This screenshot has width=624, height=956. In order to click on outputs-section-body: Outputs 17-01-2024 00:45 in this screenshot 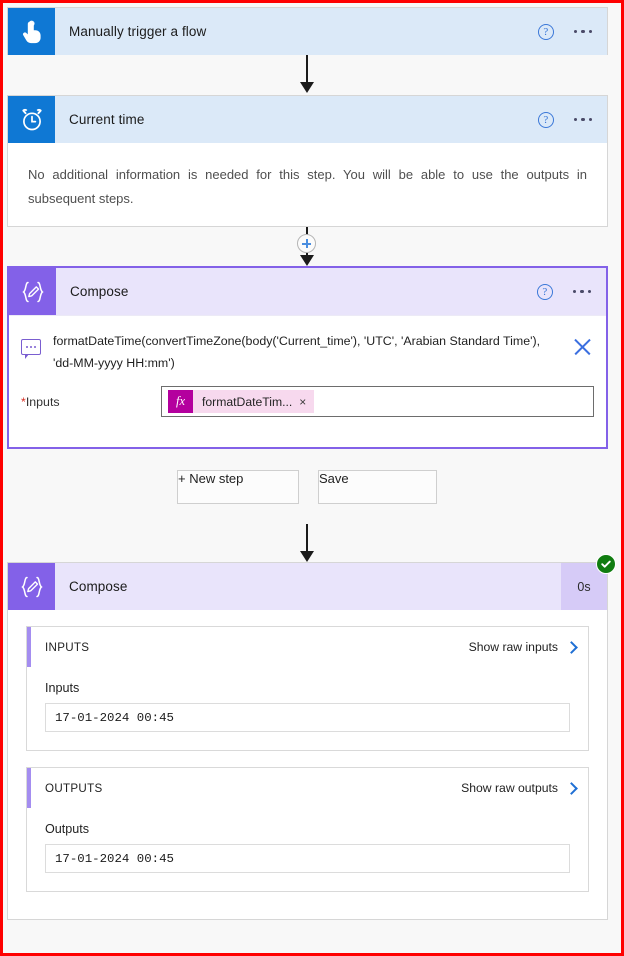, I will do `click(307, 849)`.